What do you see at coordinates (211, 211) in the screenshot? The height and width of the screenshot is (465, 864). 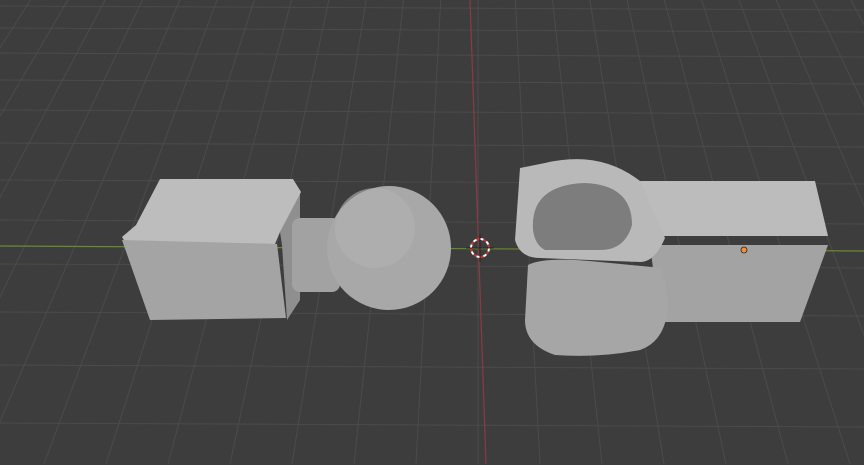 I see `block-top-face` at bounding box center [211, 211].